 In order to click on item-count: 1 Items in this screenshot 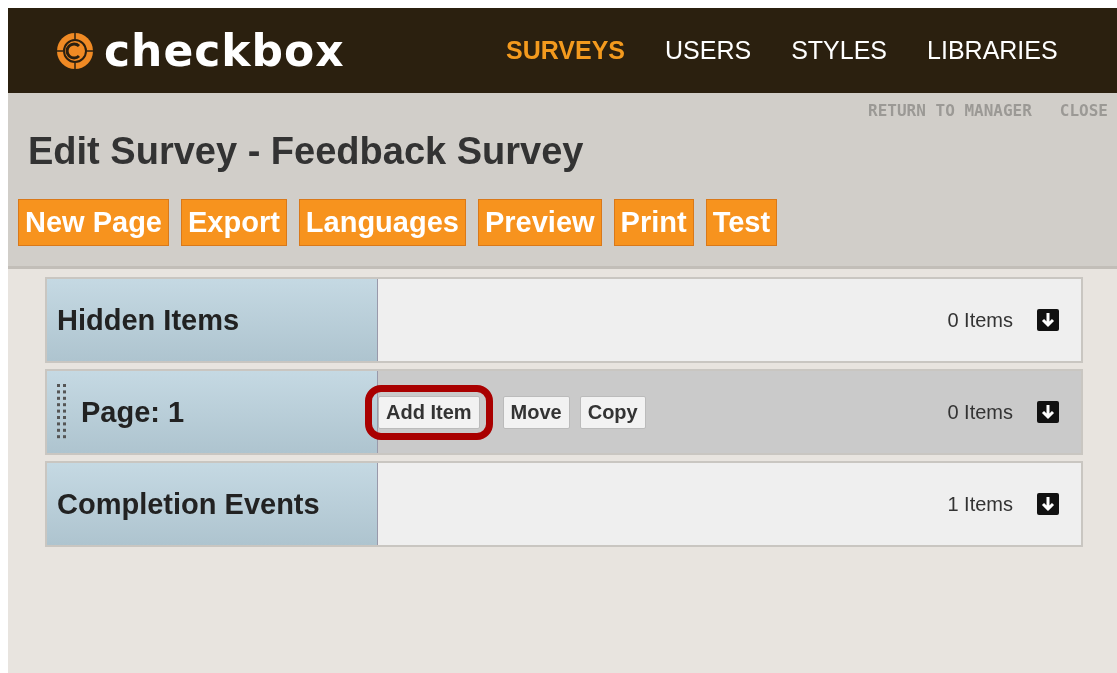, I will do `click(980, 504)`.